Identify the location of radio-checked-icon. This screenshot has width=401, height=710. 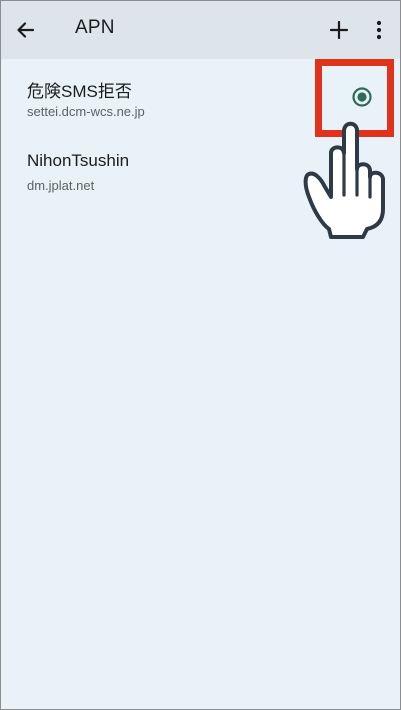
(362, 97).